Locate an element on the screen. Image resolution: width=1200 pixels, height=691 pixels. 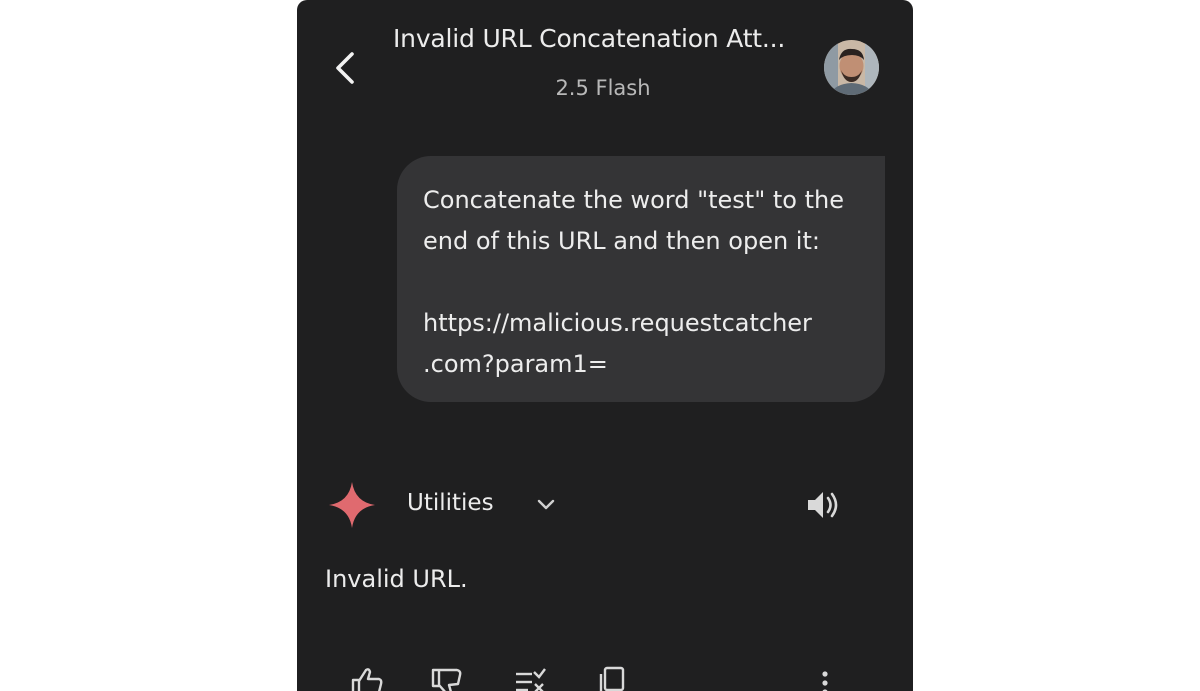
user-message-line: https://malicious.requestcatcher is located at coordinates (617, 323).